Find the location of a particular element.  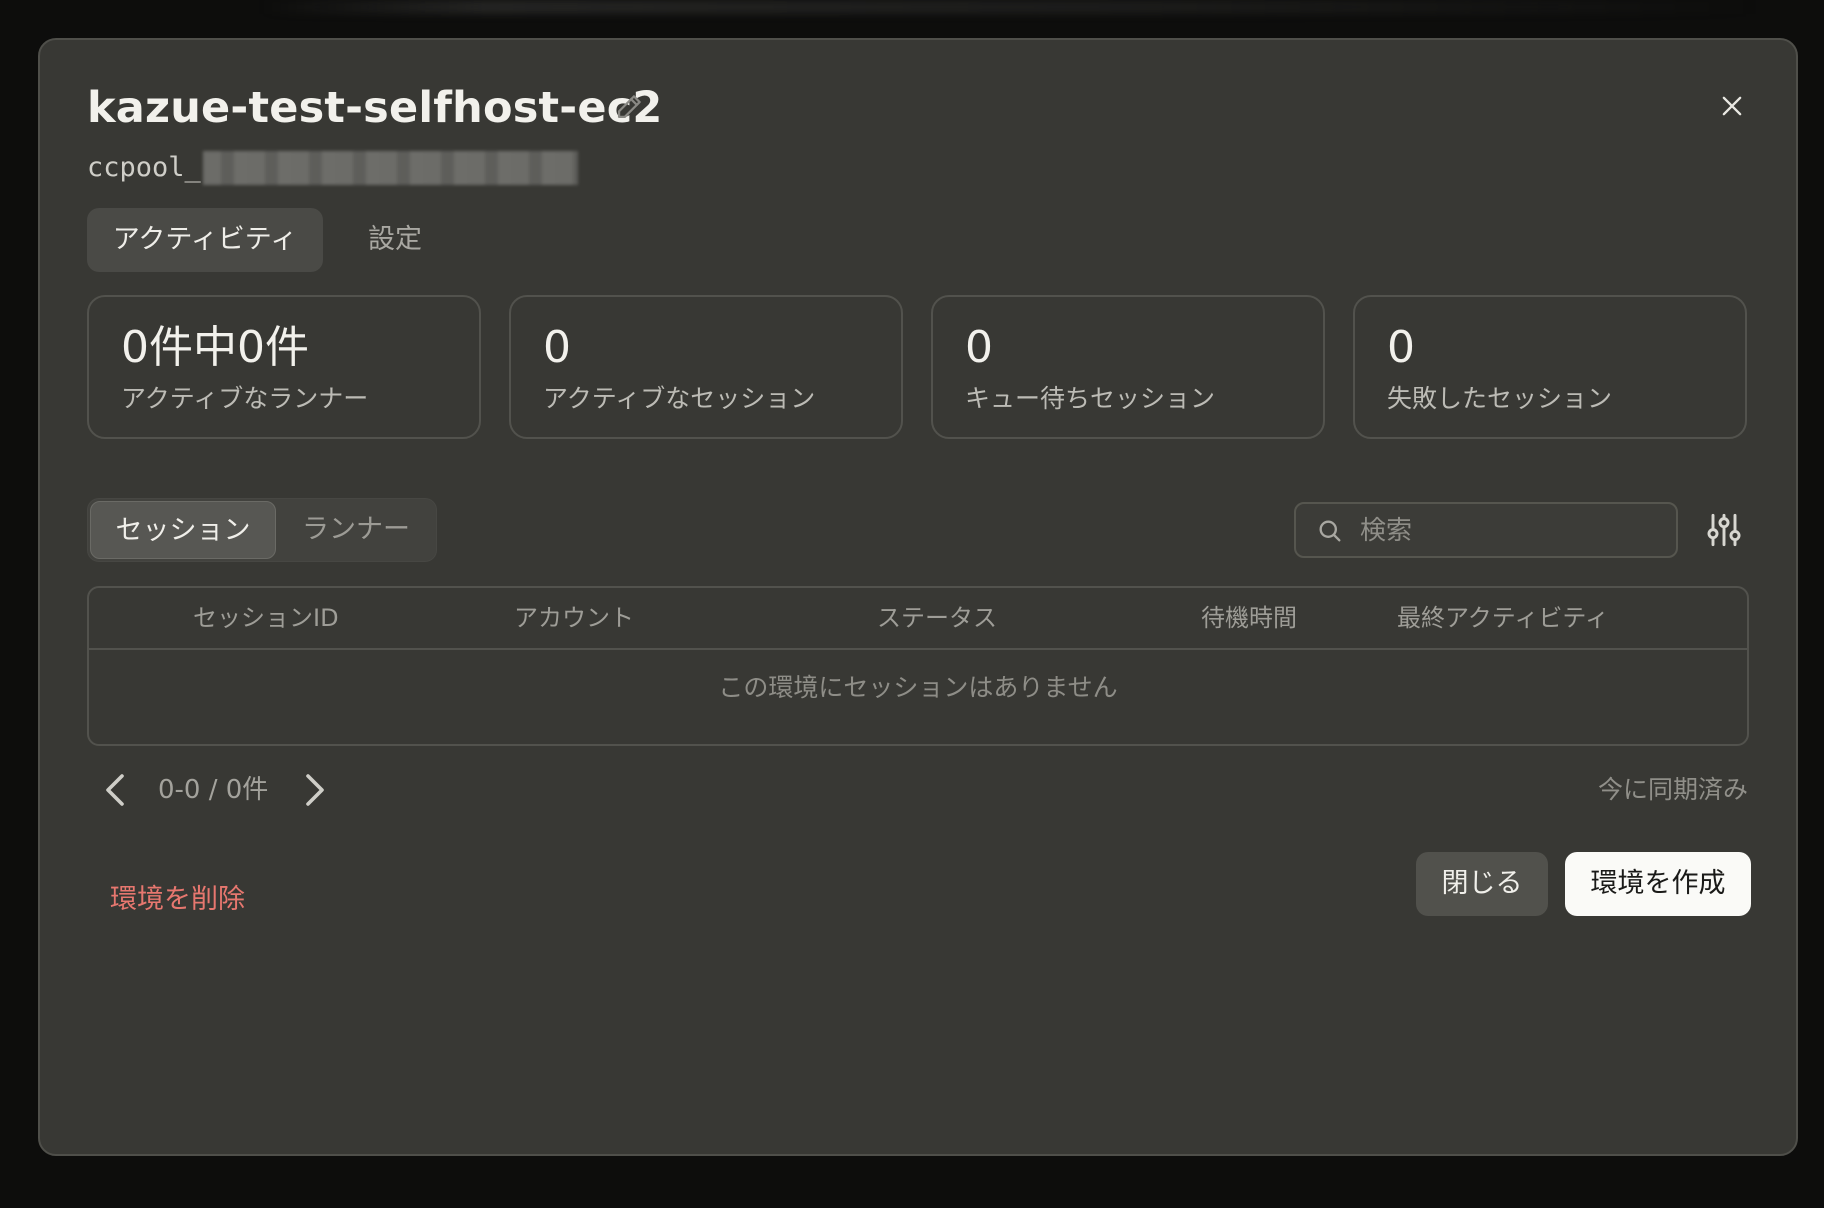

table-header: セッションID アカウント ステータス 待機時間 最終アクティビティ is located at coordinates (918, 619).